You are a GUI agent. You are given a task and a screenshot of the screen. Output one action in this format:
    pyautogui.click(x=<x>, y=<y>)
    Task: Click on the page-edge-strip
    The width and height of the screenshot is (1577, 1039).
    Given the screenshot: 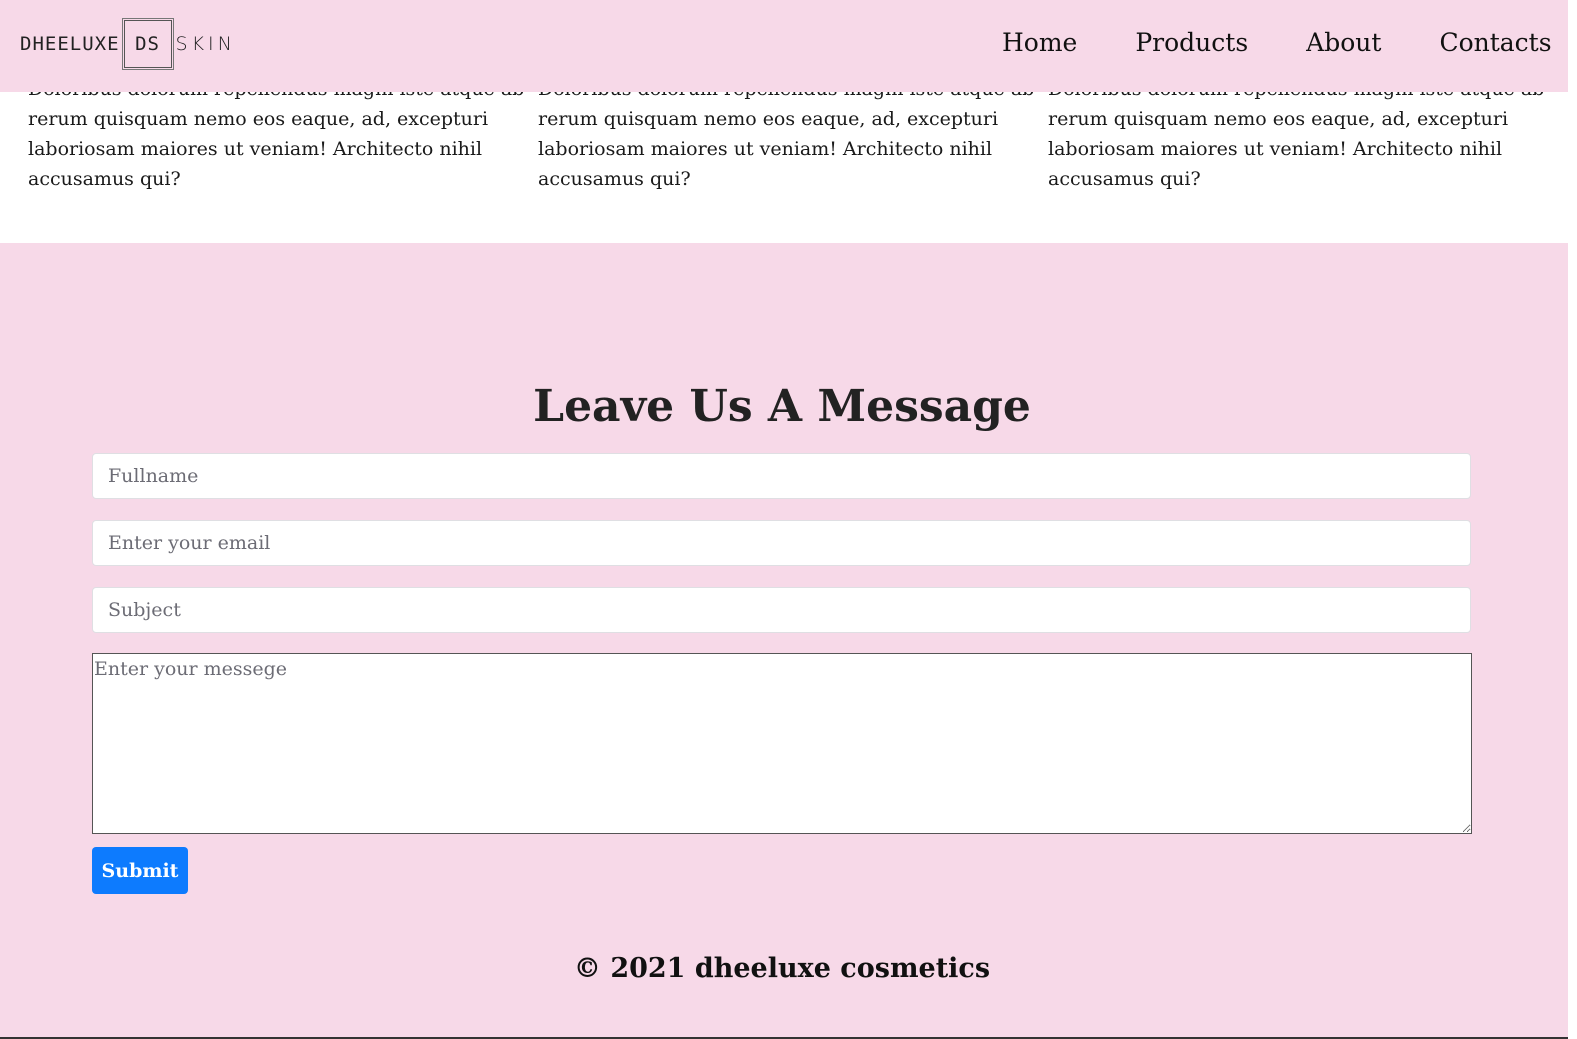 What is the action you would take?
    pyautogui.click(x=1572, y=519)
    